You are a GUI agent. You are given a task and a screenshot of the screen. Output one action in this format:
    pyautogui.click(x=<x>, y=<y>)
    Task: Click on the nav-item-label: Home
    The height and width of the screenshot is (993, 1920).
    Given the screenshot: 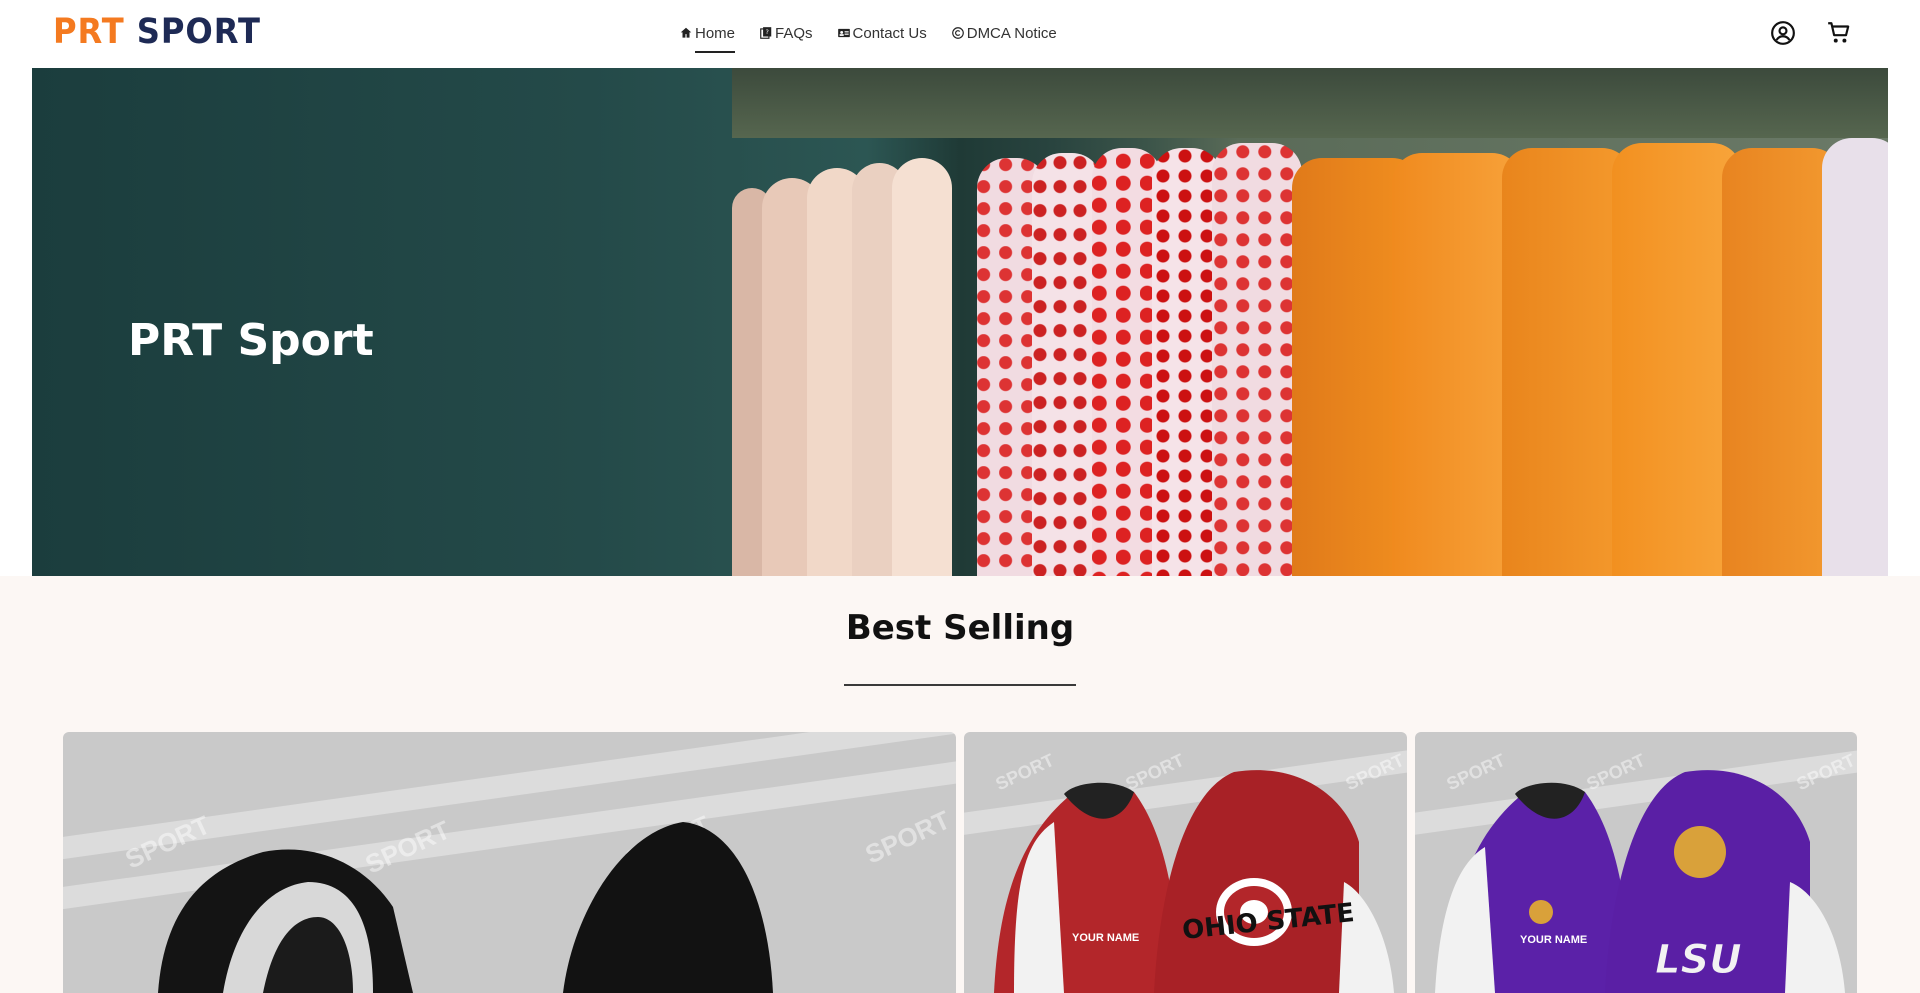 What is the action you would take?
    pyautogui.click(x=715, y=33)
    